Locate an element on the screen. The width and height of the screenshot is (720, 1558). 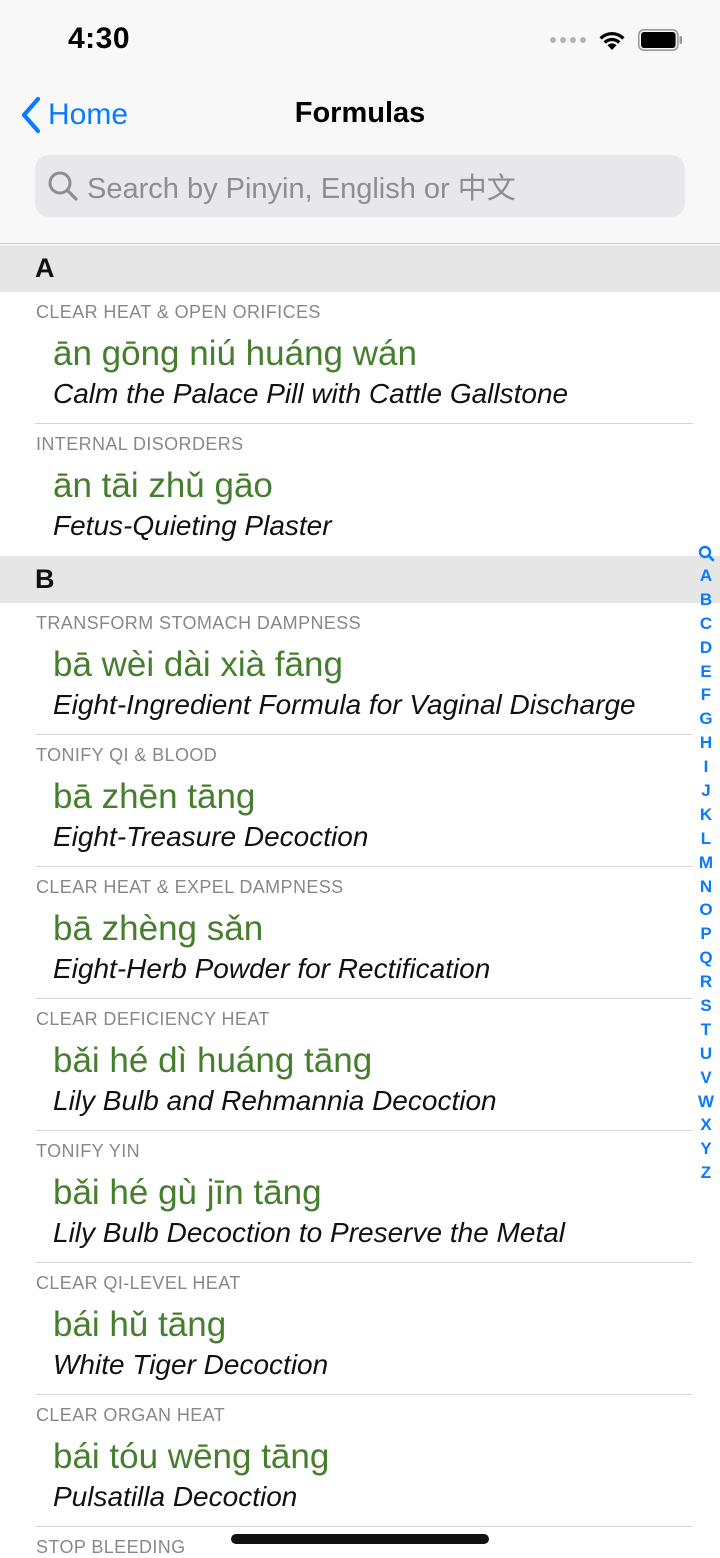
index-letter: H is located at coordinates (706, 743).